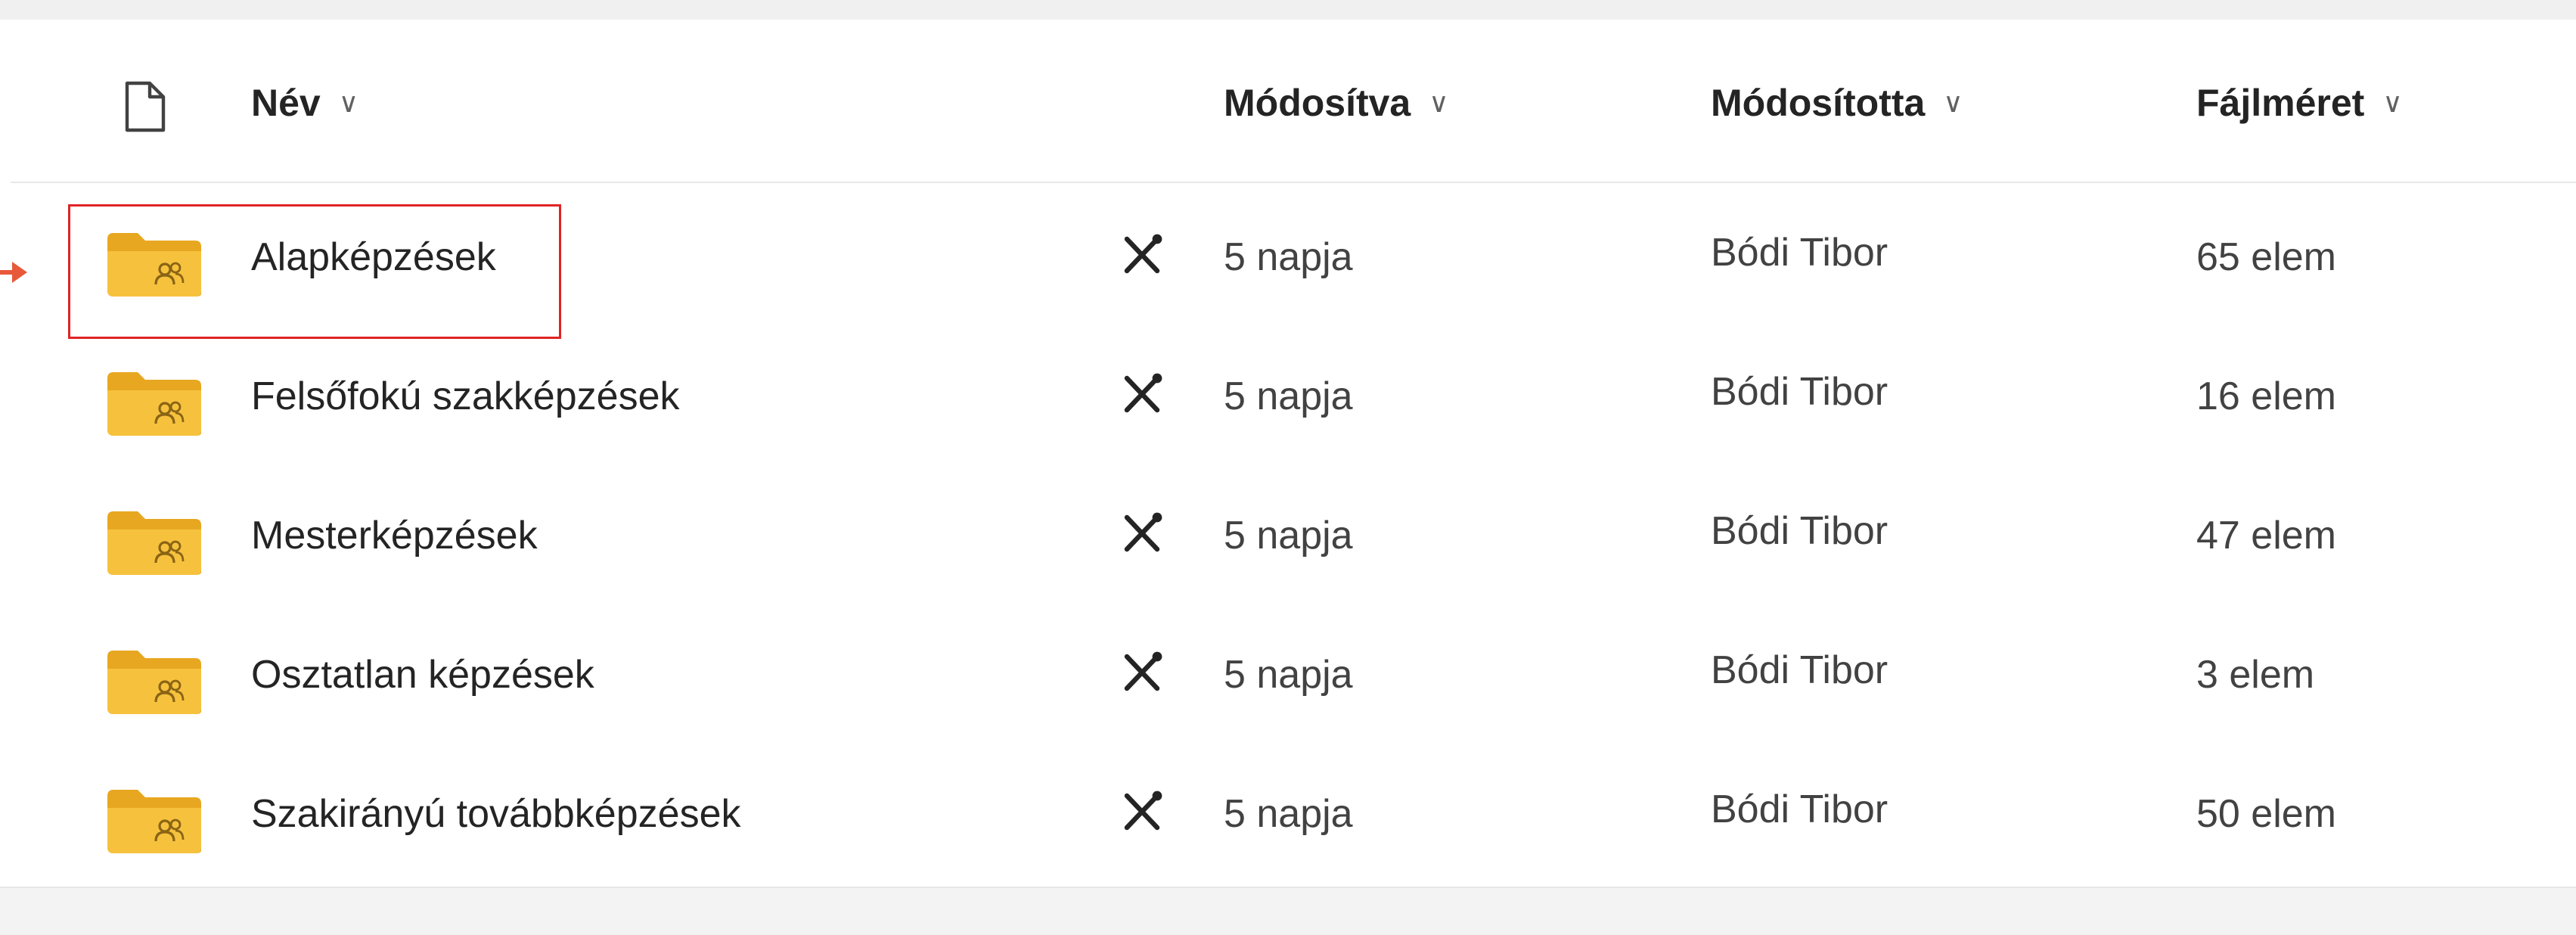 The image size is (2576, 935). Describe the element at coordinates (2266, 814) in the screenshot. I see `file-size: 50 elem` at that location.